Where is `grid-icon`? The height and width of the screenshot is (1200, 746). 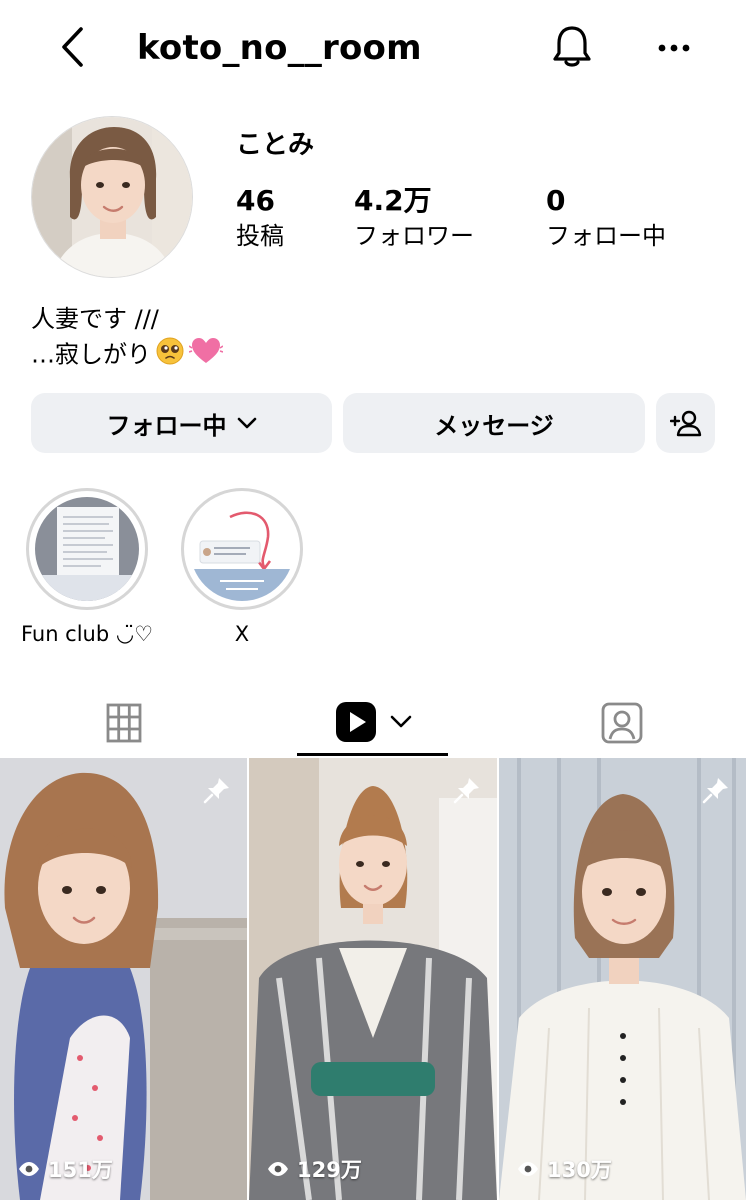 grid-icon is located at coordinates (124, 723).